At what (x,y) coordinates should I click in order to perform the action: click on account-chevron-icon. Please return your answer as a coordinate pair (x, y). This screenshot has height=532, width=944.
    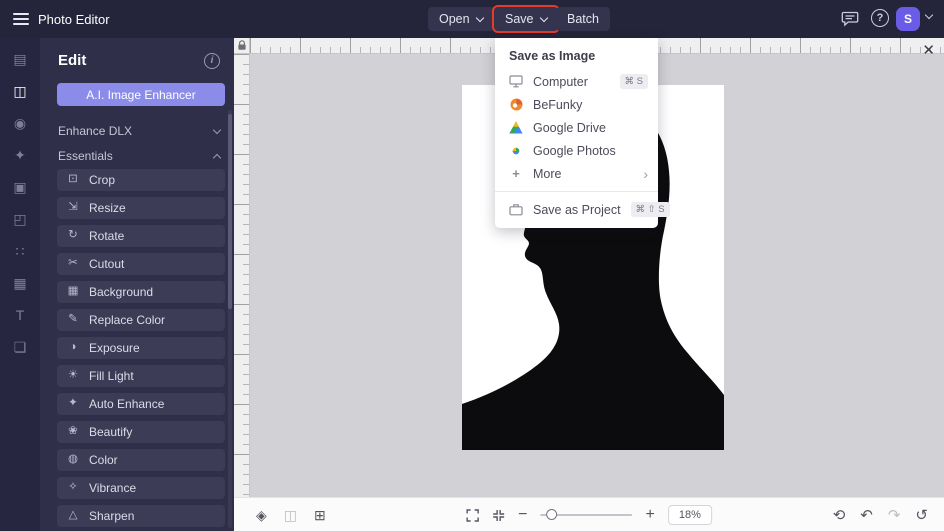
    Looking at the image, I should click on (929, 15).